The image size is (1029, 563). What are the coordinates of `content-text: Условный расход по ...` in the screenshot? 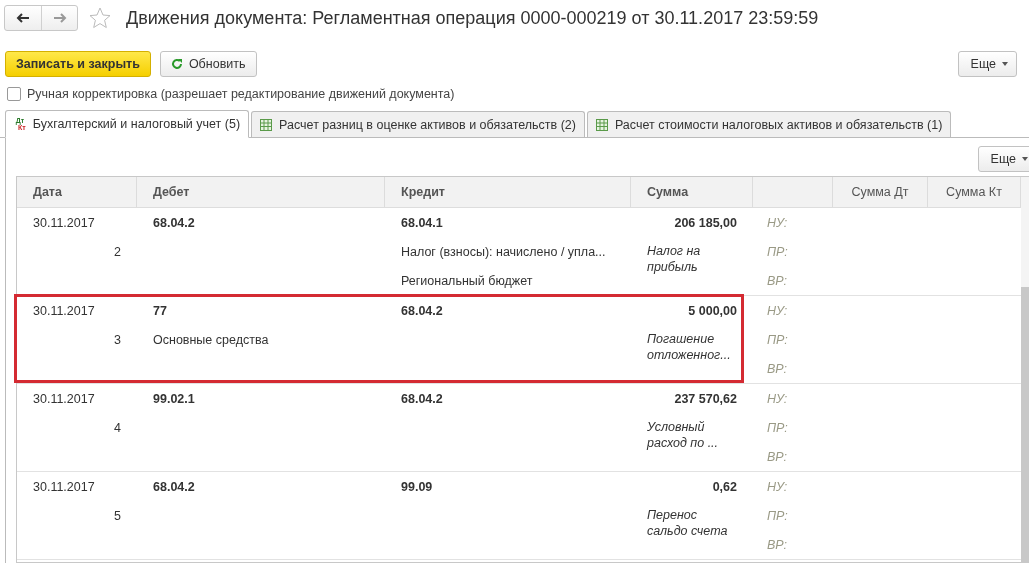 It's located at (682, 435).